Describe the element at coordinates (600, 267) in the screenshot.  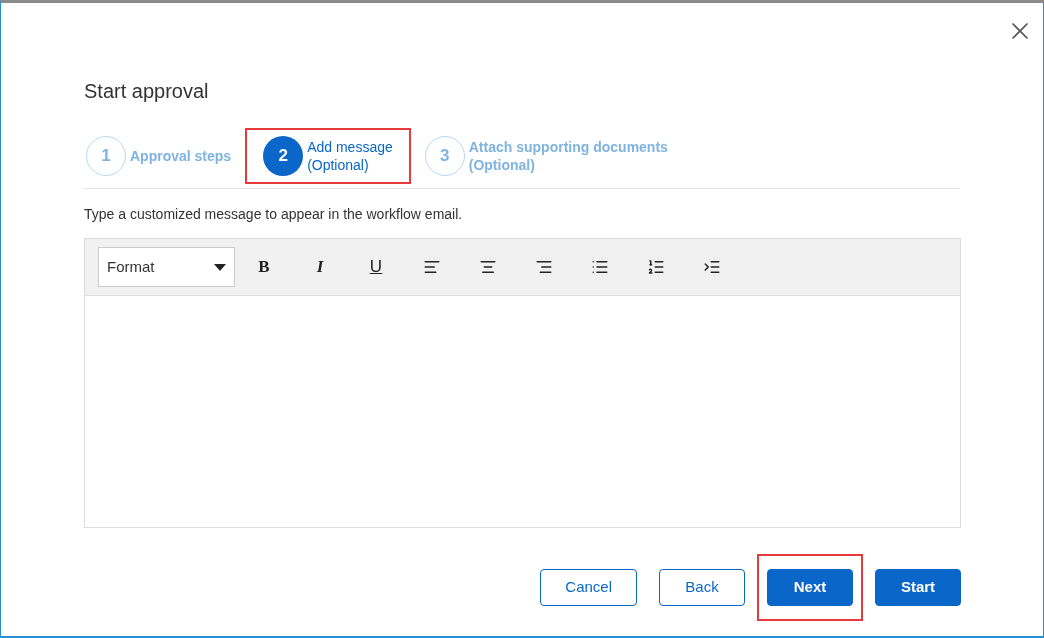
I see `bullet-list-icon` at that location.